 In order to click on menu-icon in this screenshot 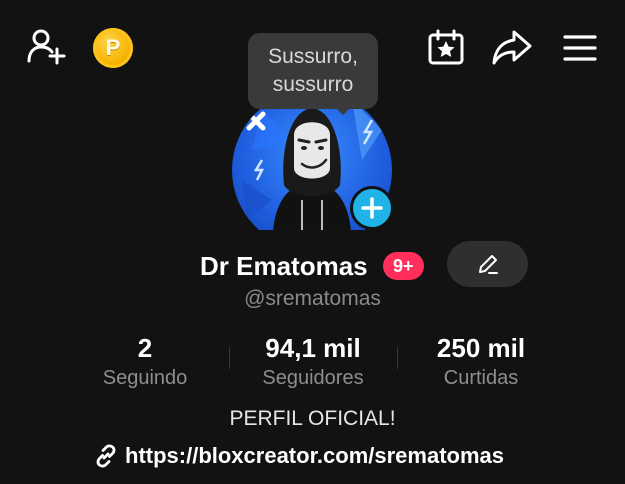, I will do `click(580, 48)`.